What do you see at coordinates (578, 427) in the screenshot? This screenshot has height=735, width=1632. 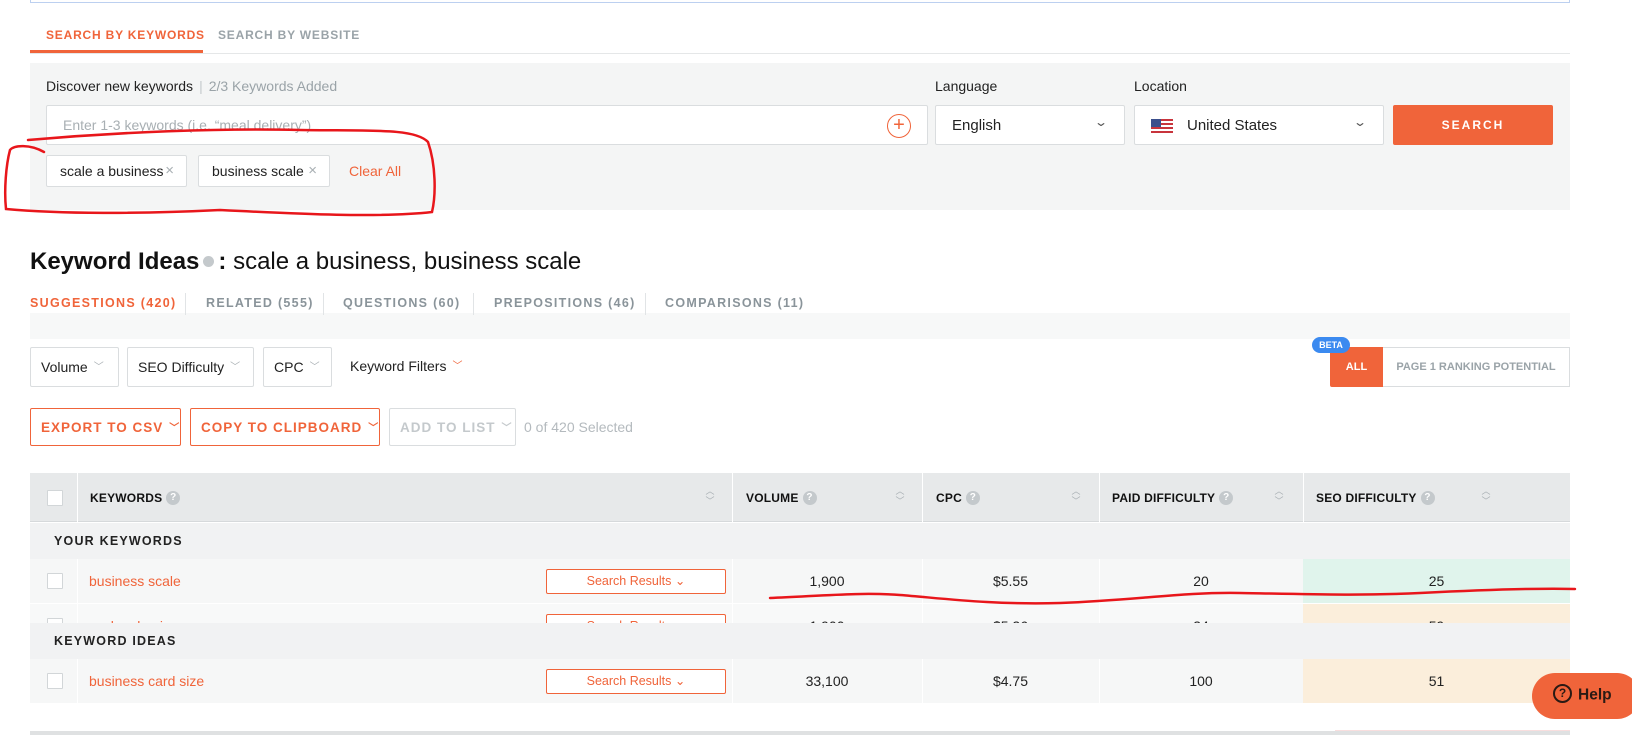 I see `selected-count: 0 of 420 Selected` at bounding box center [578, 427].